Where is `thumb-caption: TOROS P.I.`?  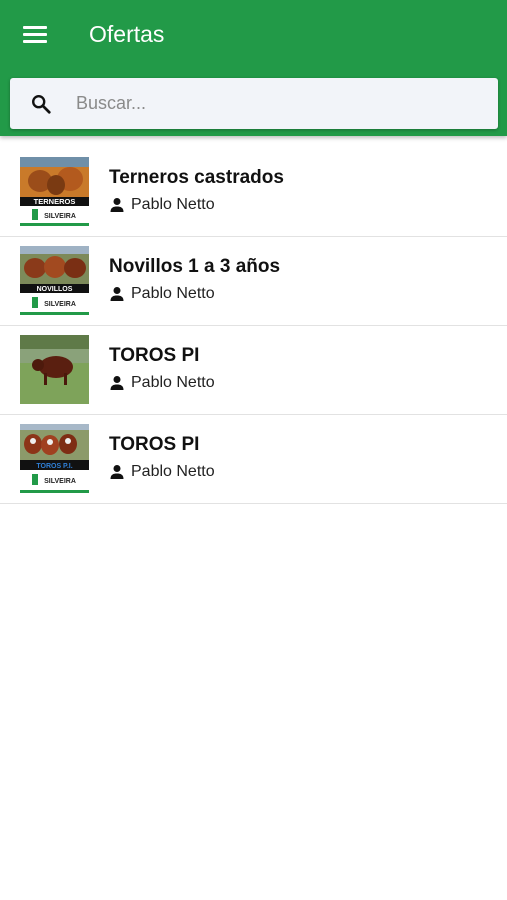
thumb-caption: TOROS P.I. is located at coordinates (54, 466).